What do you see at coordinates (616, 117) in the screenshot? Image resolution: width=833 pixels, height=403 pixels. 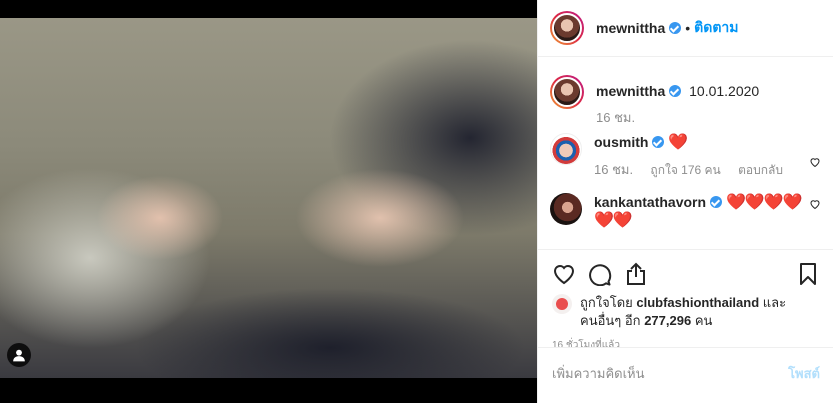 I see `caption-age: 16 ชม.` at bounding box center [616, 117].